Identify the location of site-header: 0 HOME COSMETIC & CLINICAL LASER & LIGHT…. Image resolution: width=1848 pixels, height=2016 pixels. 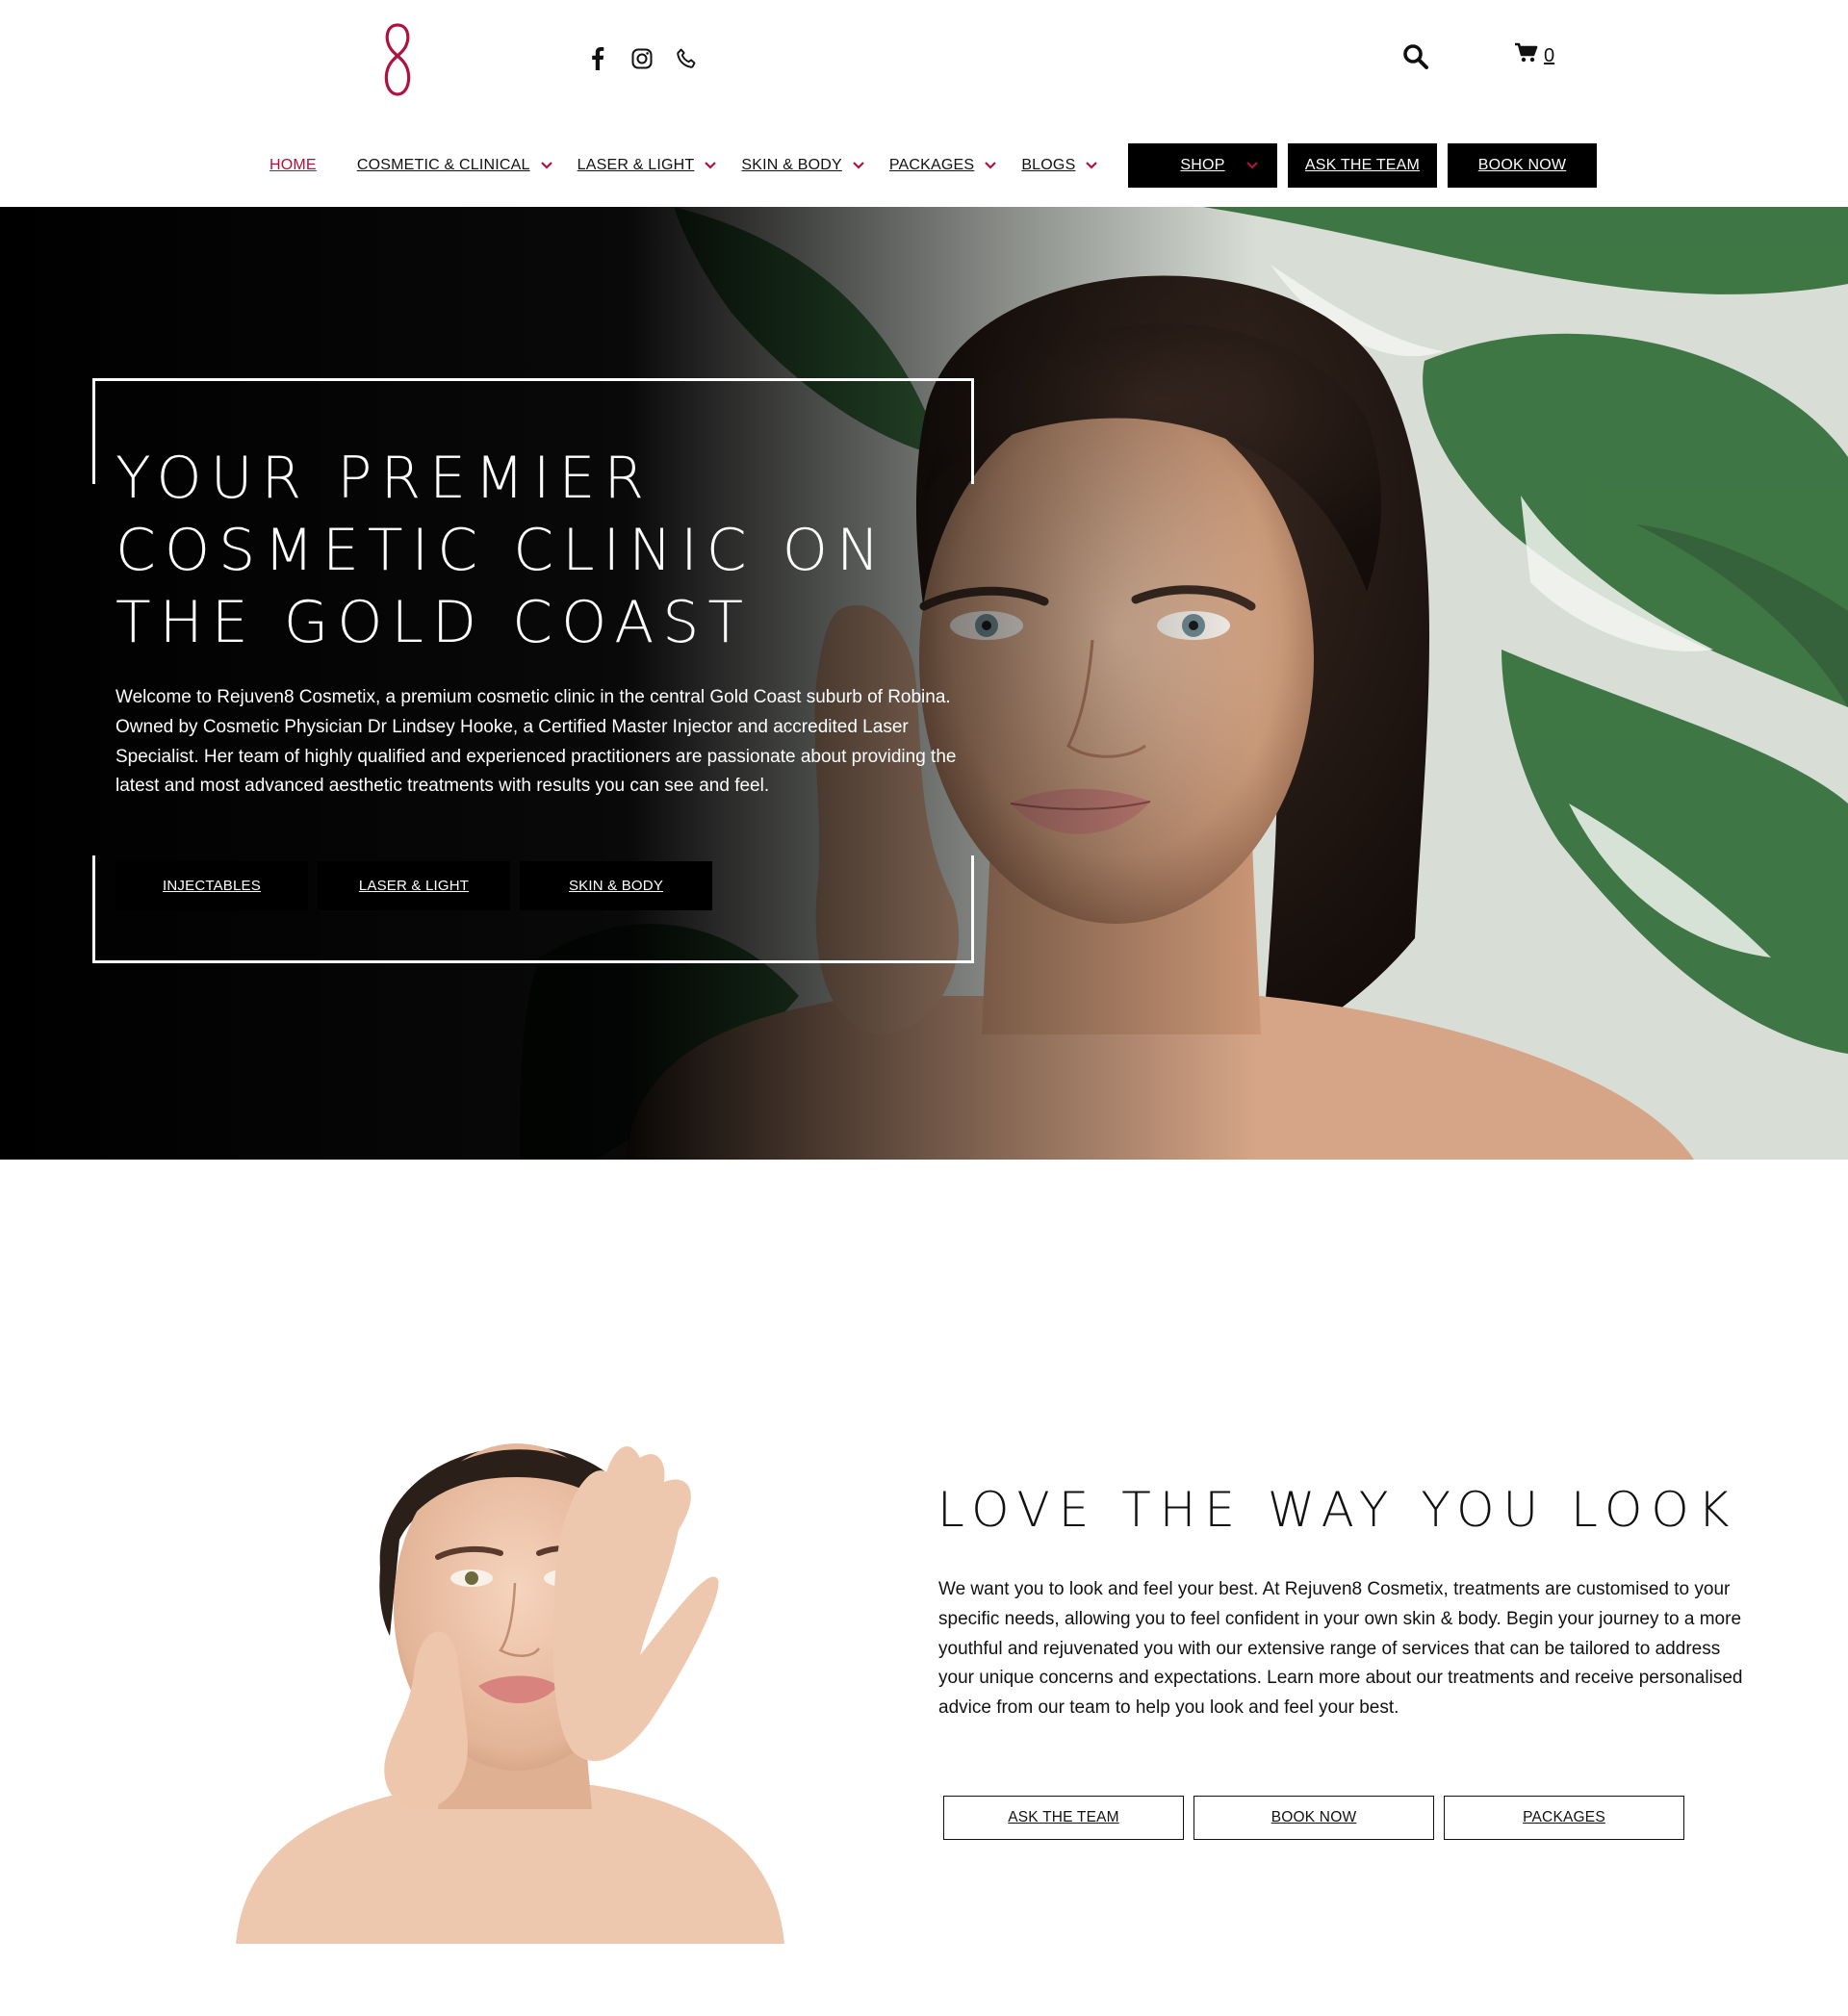
(924, 103).